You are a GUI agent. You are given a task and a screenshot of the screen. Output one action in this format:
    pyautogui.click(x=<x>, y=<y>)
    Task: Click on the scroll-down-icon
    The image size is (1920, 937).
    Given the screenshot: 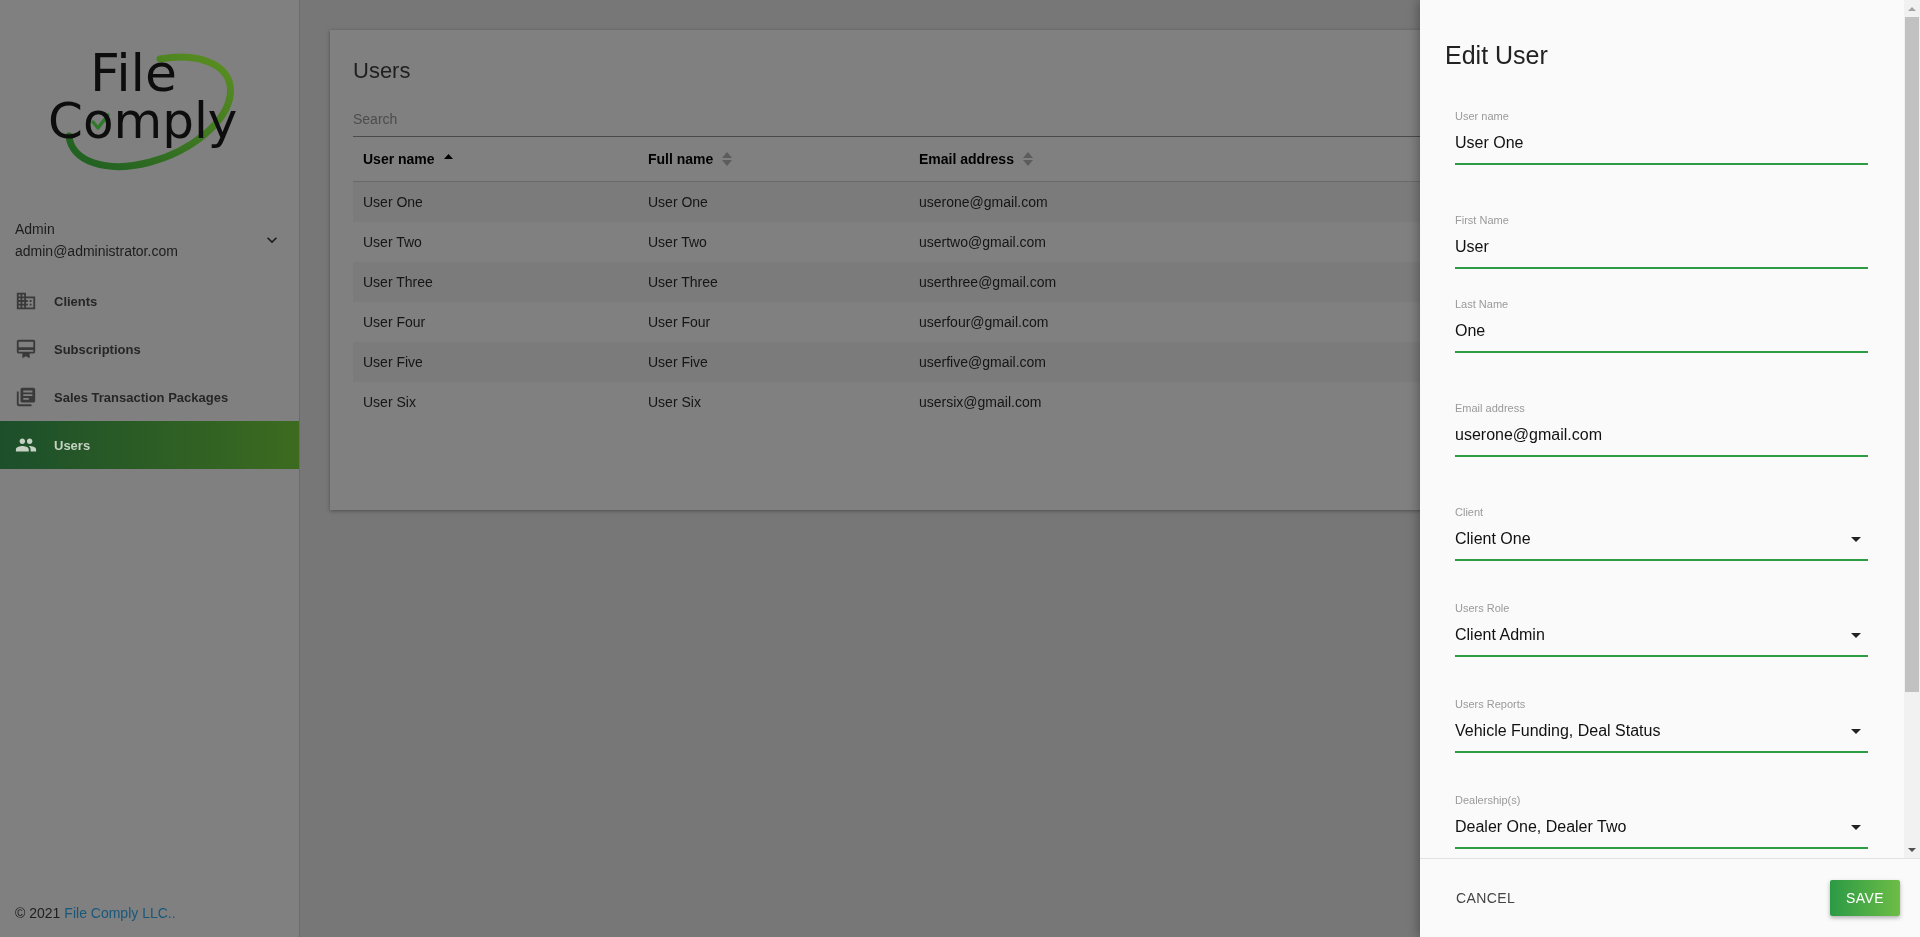 What is the action you would take?
    pyautogui.click(x=1912, y=849)
    